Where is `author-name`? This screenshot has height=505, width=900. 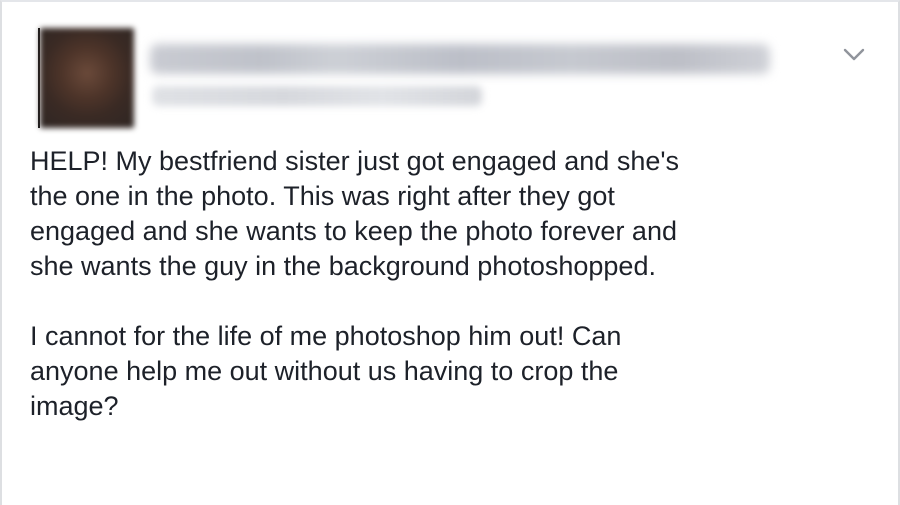 author-name is located at coordinates (460, 59).